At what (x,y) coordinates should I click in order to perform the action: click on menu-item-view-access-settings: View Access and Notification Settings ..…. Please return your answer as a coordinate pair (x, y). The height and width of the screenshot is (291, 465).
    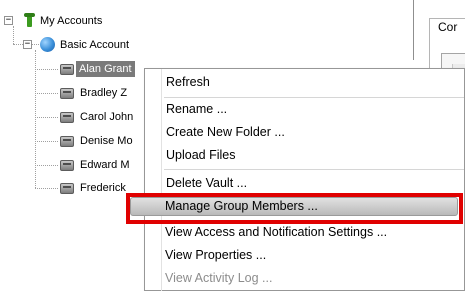
    Looking at the image, I should click on (276, 232).